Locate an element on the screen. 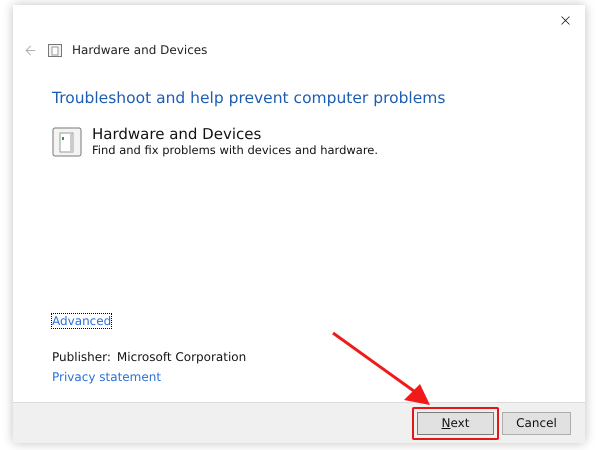  page-heading: Troubleshoot and help prevent computer problems is located at coordinates (249, 98).